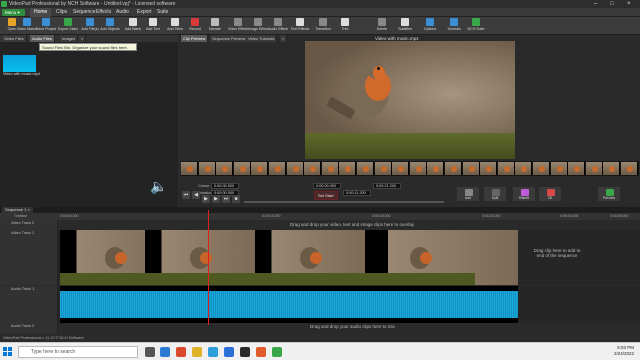  Describe the element at coordinates (153, 26) in the screenshot. I see `toolbar-add-text-button: Add Text` at that location.